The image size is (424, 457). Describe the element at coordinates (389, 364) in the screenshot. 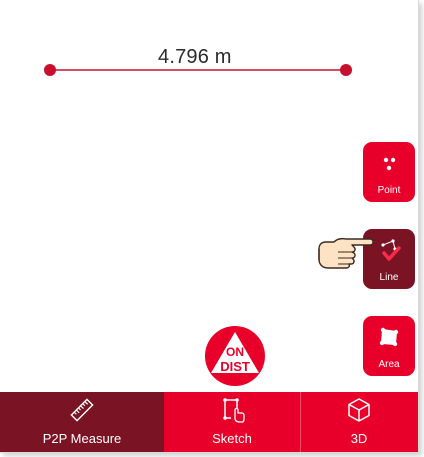

I see `area-button-label: Area` at that location.